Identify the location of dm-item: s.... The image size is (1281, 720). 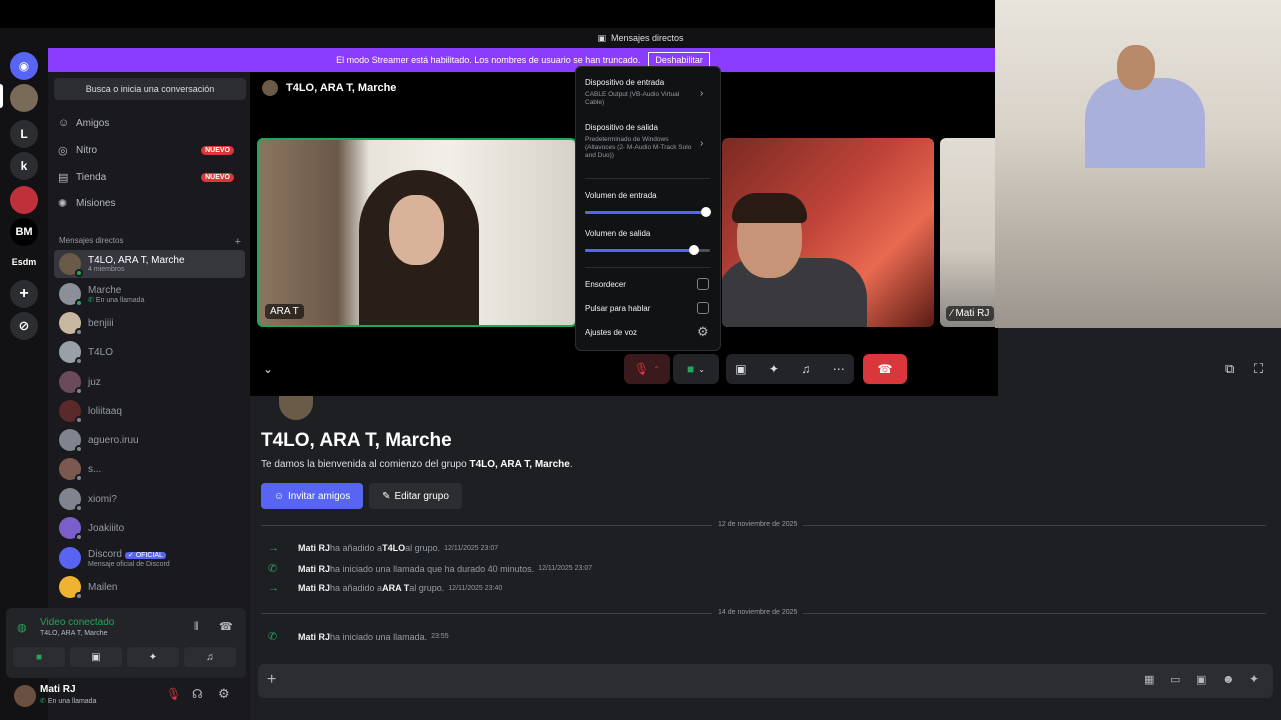
(149, 469).